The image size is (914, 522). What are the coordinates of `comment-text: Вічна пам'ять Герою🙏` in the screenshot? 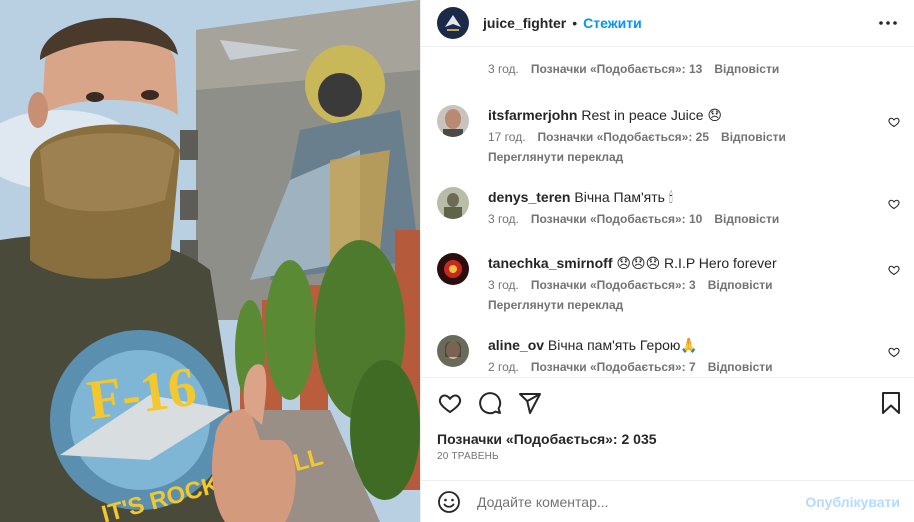 It's located at (622, 345).